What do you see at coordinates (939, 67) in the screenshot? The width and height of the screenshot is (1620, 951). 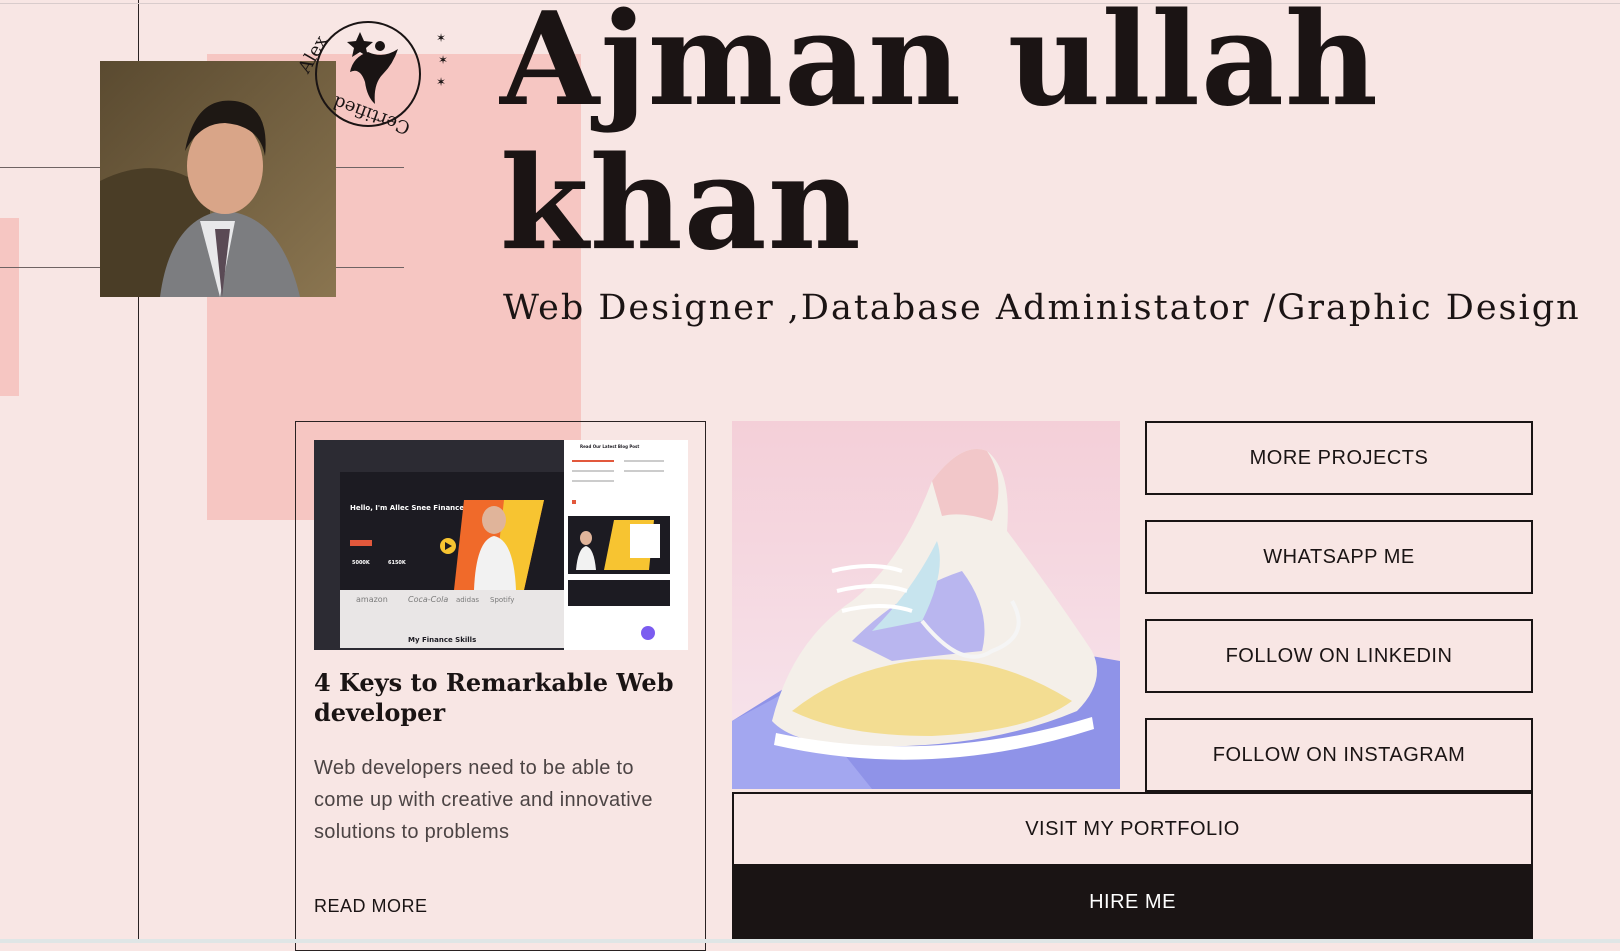 I see `hero-name-line1: Ajman ullah` at bounding box center [939, 67].